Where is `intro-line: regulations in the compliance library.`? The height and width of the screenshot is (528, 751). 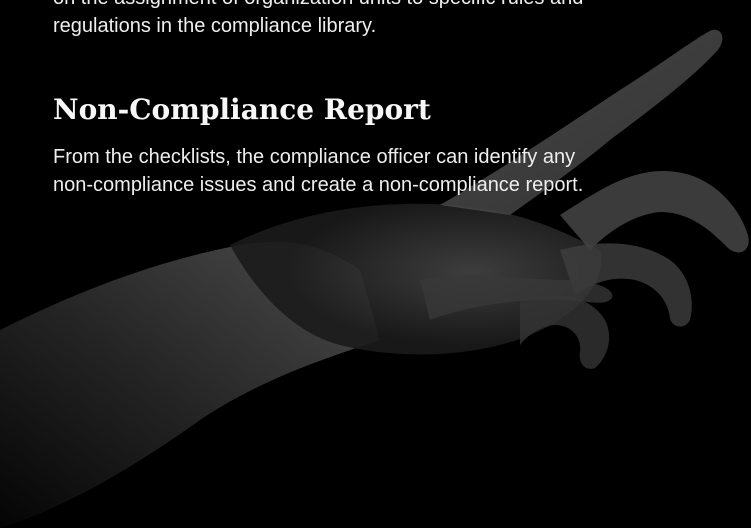 intro-line: regulations in the compliance library. is located at coordinates (215, 26).